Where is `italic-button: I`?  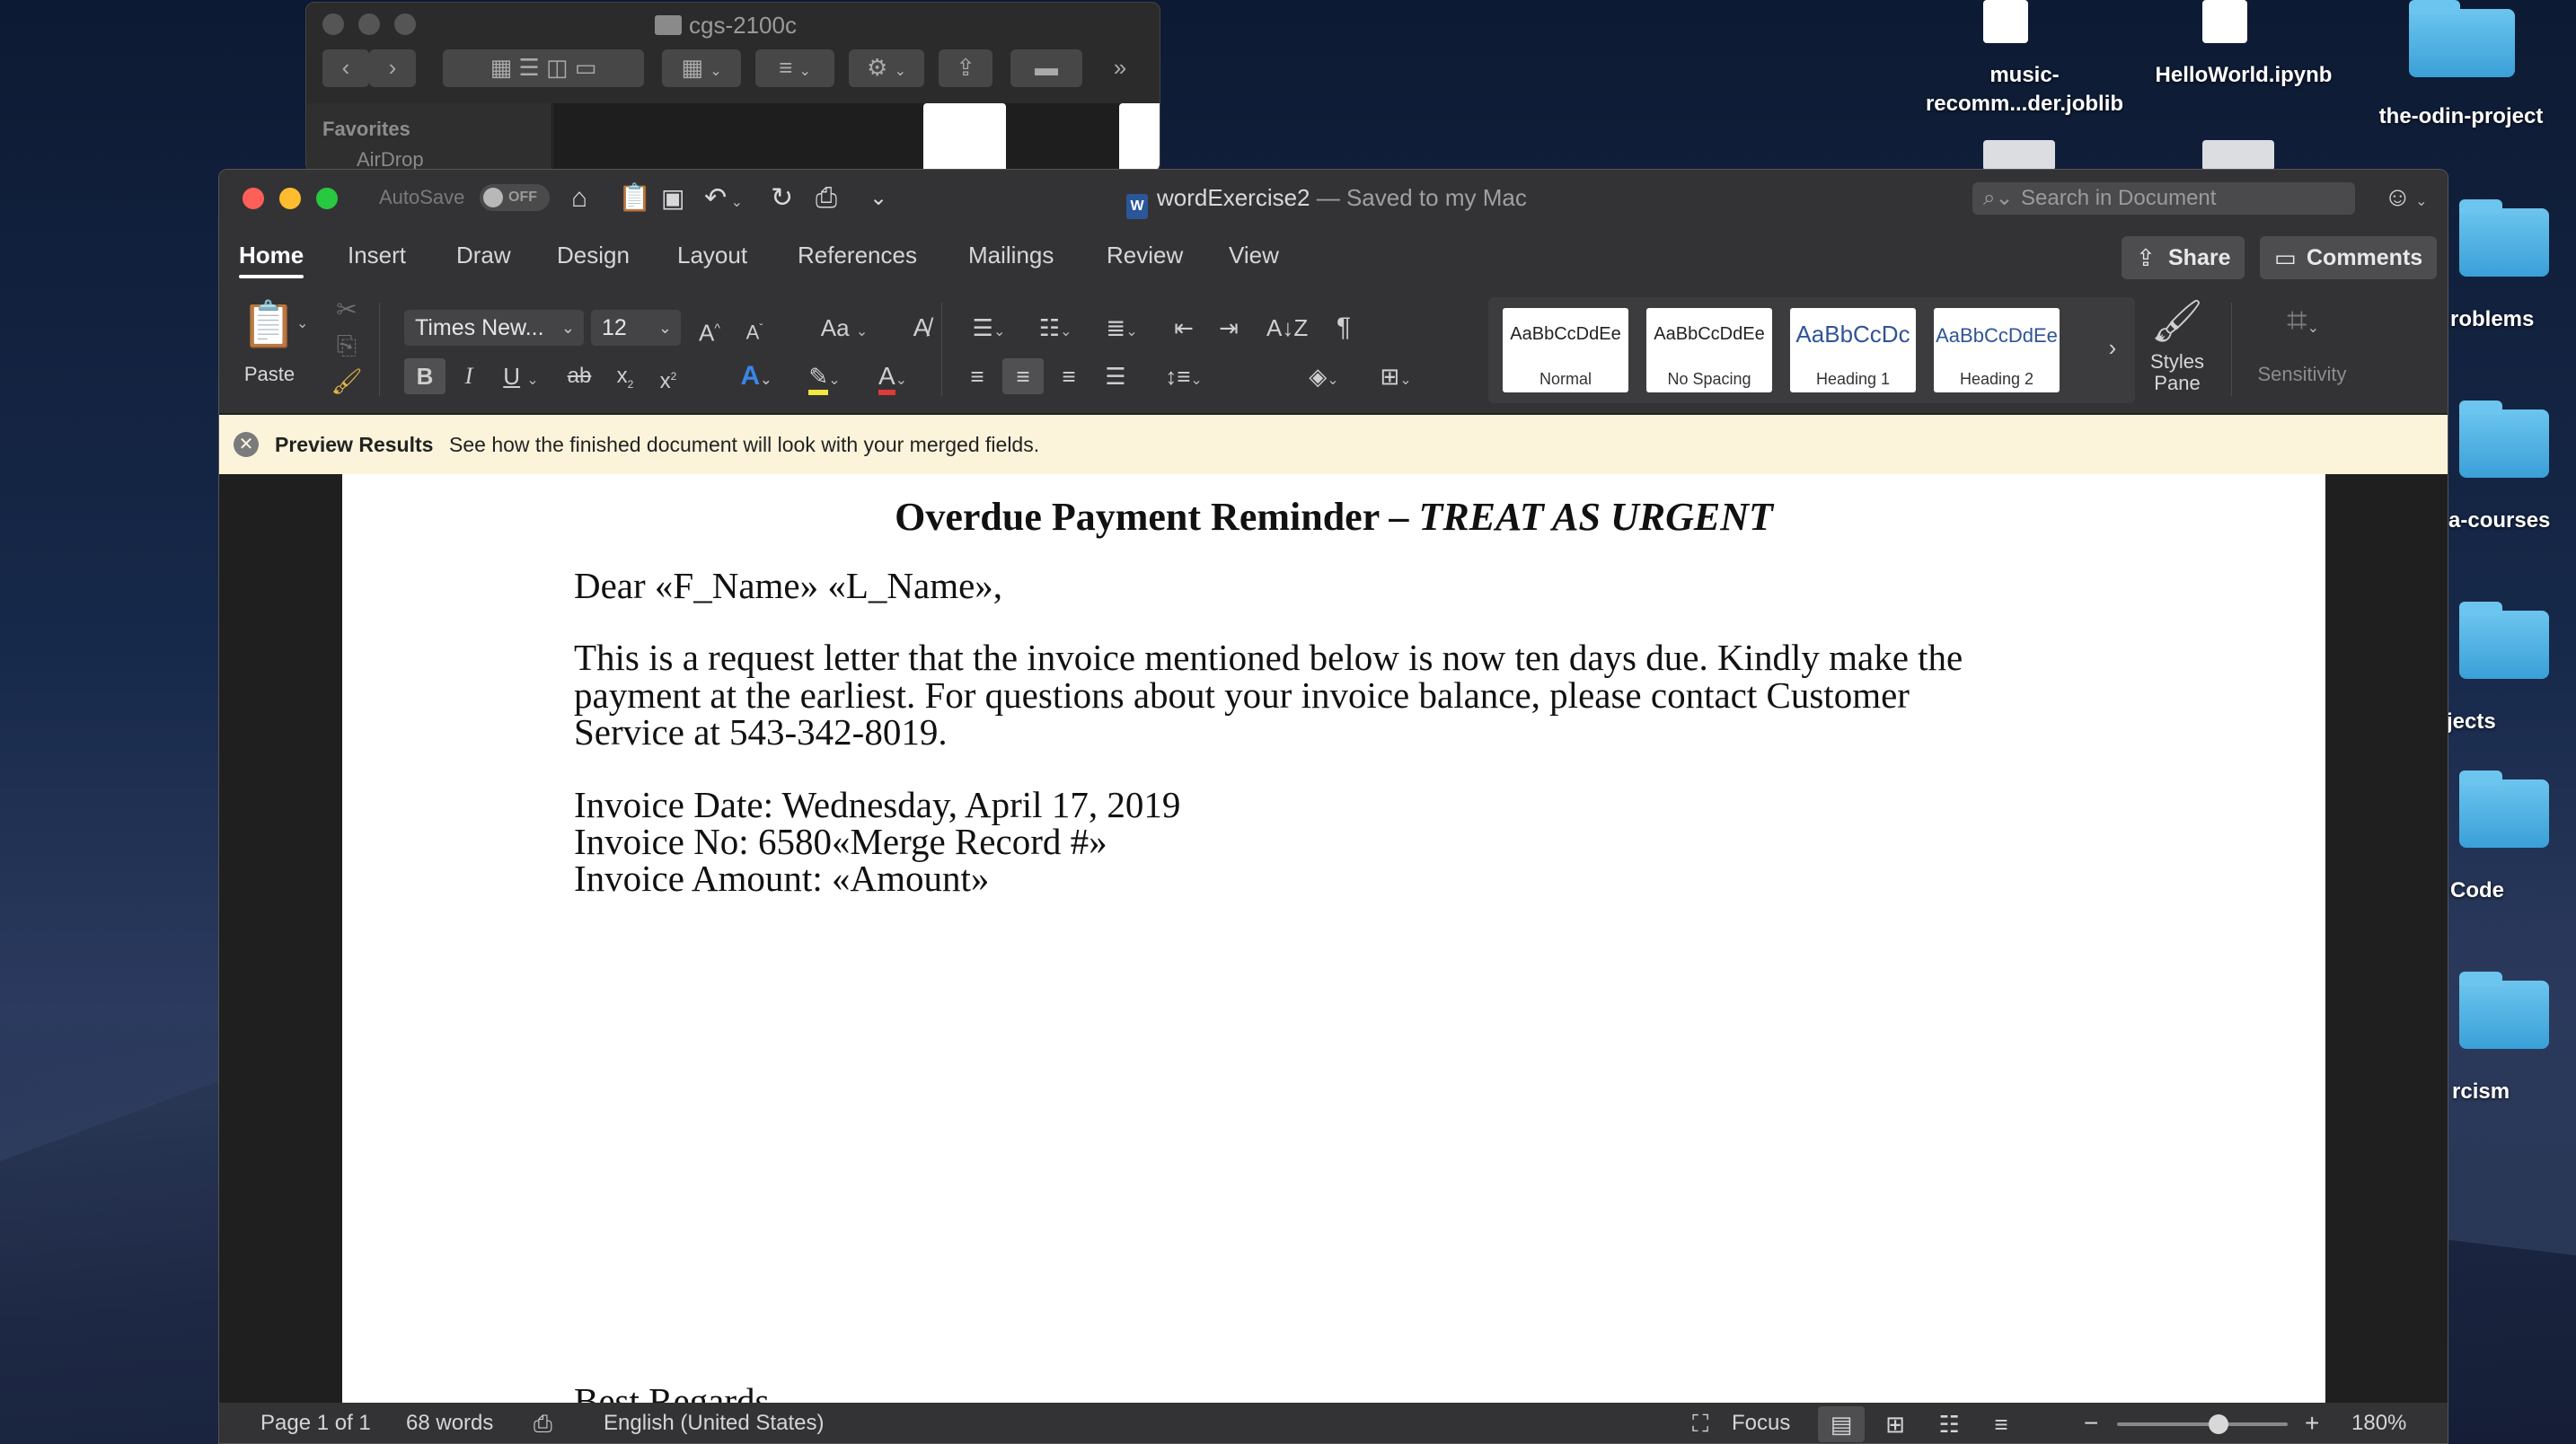 italic-button: I is located at coordinates (469, 376).